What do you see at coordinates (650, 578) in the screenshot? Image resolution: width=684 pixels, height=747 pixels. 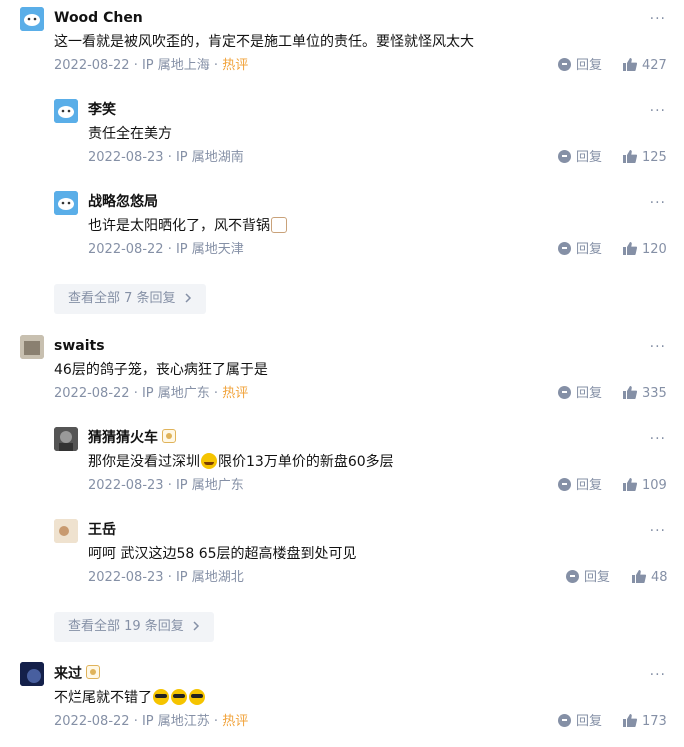 I see `like-button: 48` at bounding box center [650, 578].